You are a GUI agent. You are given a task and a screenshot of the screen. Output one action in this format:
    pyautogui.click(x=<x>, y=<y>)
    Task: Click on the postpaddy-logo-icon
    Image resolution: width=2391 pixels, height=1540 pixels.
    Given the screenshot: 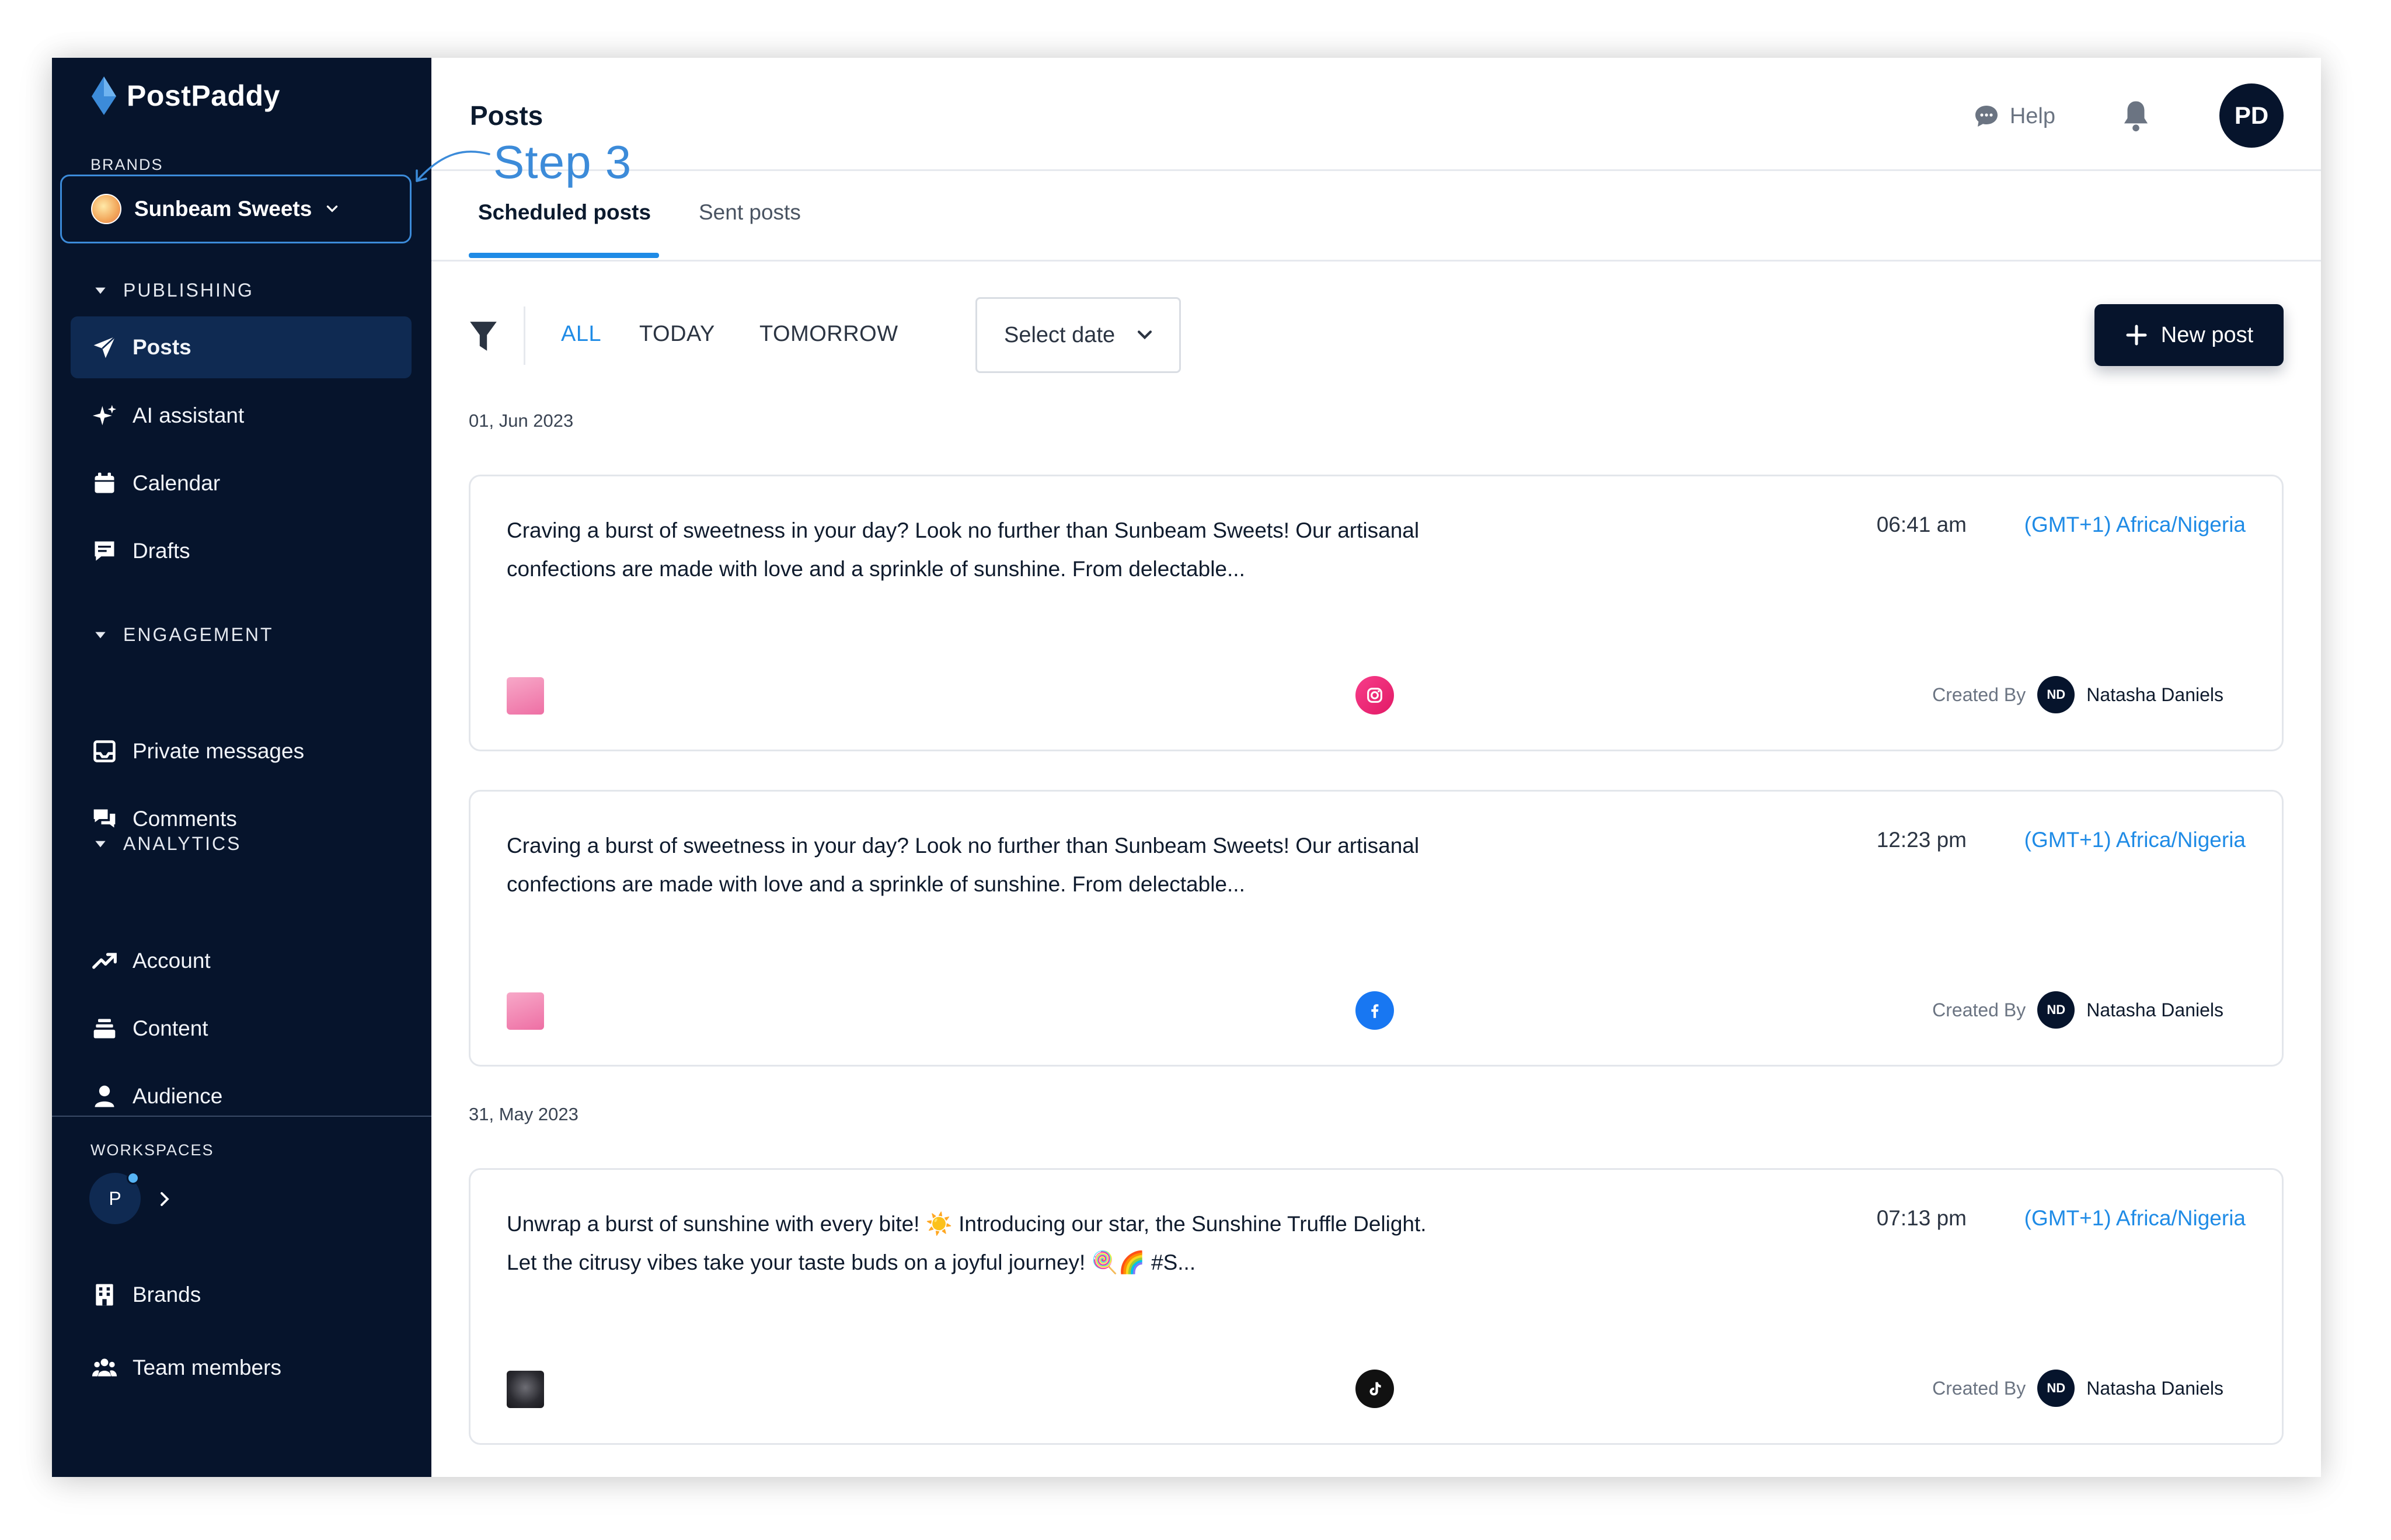 What is the action you would take?
    pyautogui.click(x=104, y=96)
    